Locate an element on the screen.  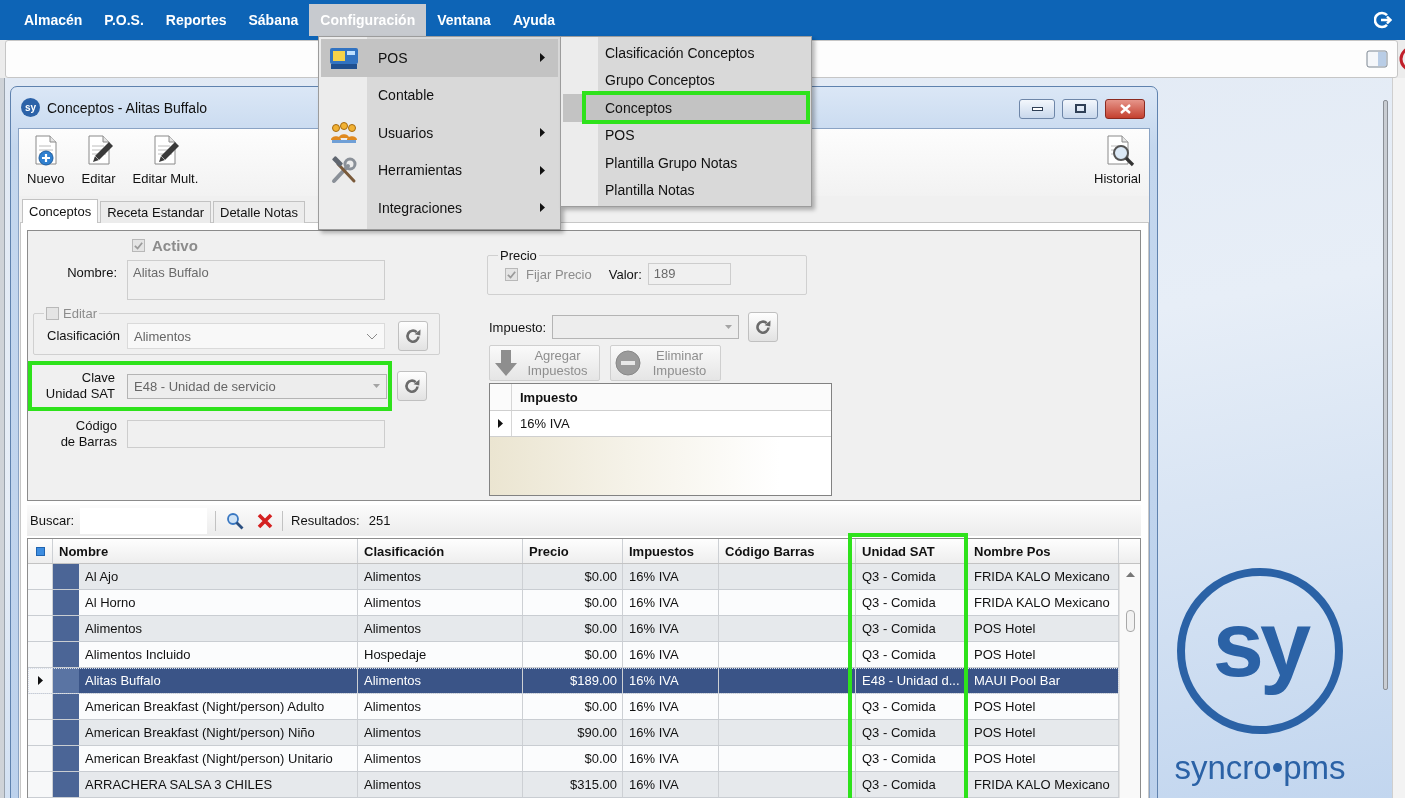
table-row: American Breakfast (Night/person) Niño Alimentos $90.00 16% IVA Q3 - Comida POS Hotel is located at coordinates (573, 733).